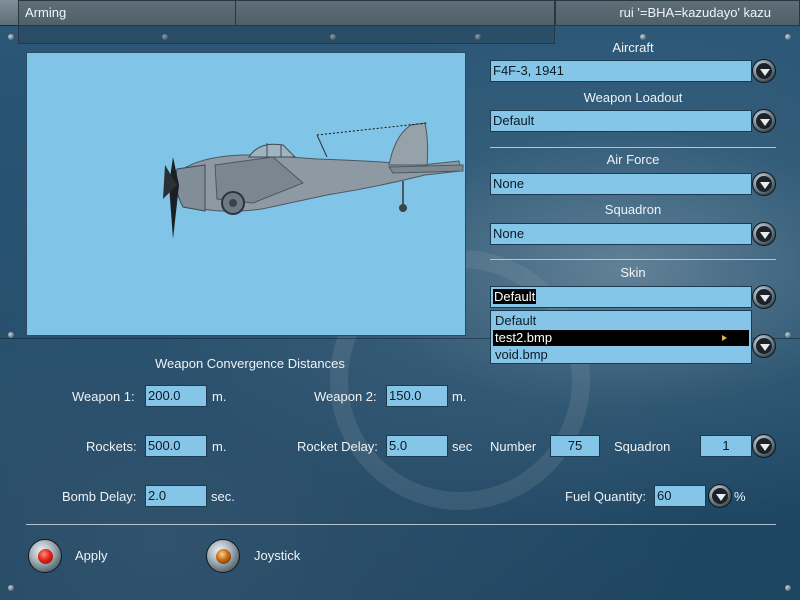  Describe the element at coordinates (621, 321) in the screenshot. I see `skin-option: Default` at that location.